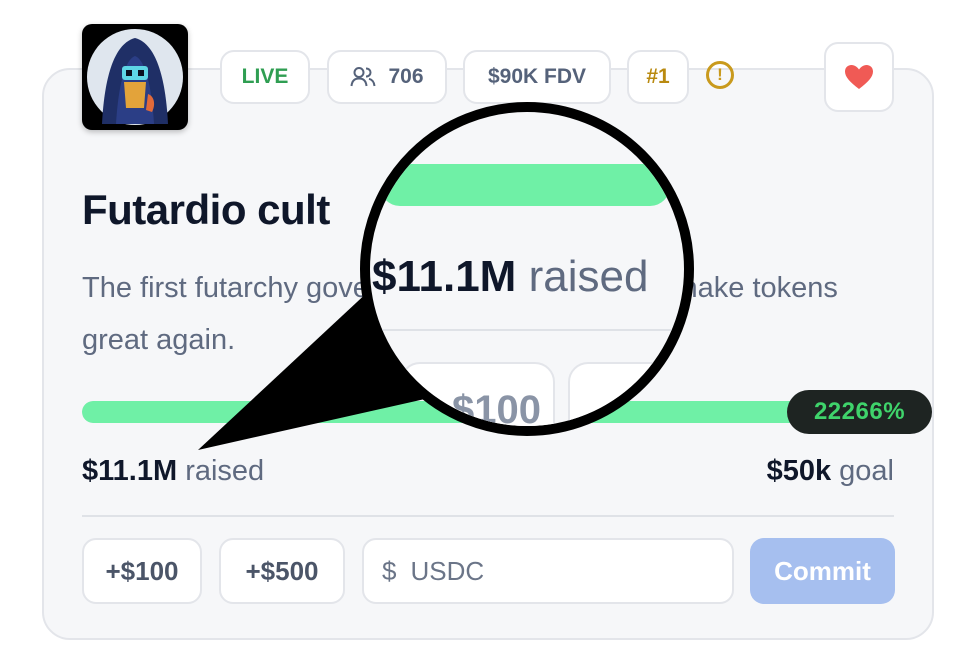 The image size is (966, 658). Describe the element at coordinates (525, 185) in the screenshot. I see `magnified-progress-bar` at that location.